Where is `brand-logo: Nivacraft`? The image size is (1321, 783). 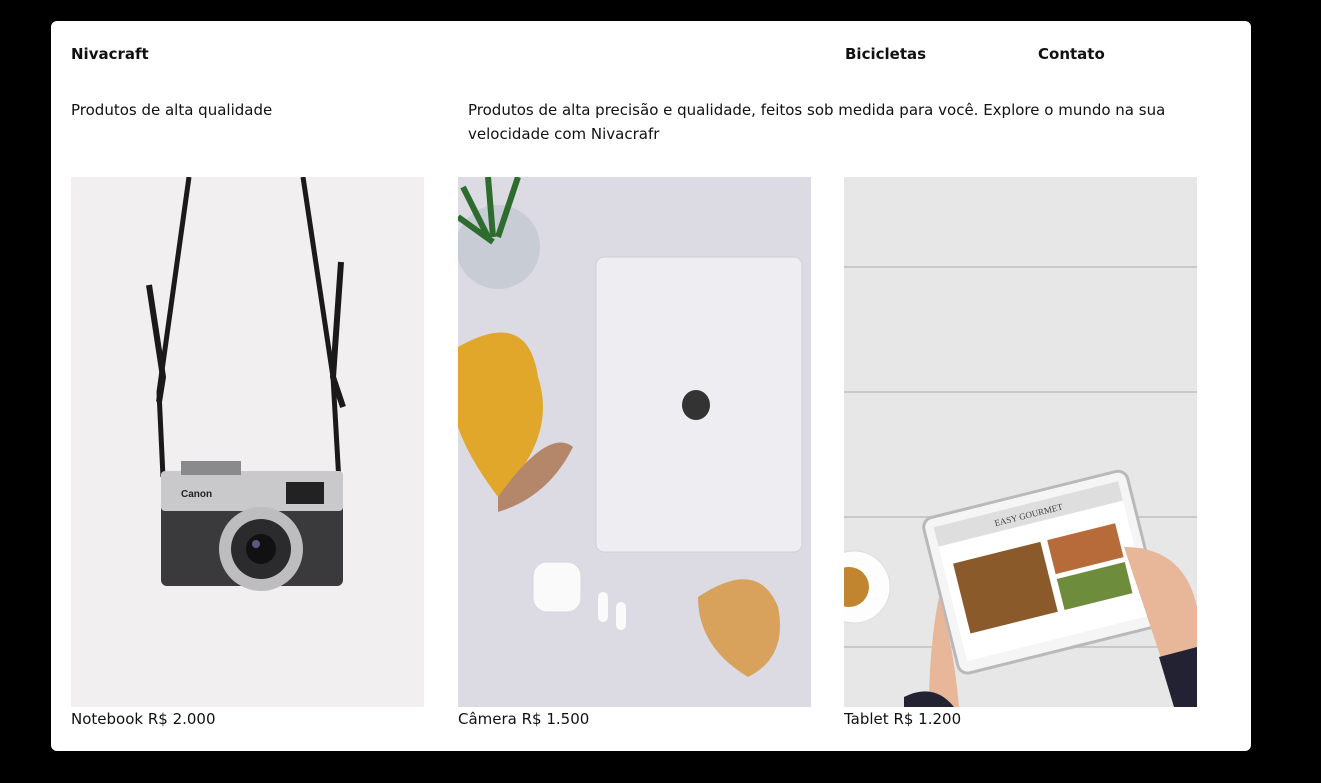
brand-logo: Nivacraft is located at coordinates (110, 54).